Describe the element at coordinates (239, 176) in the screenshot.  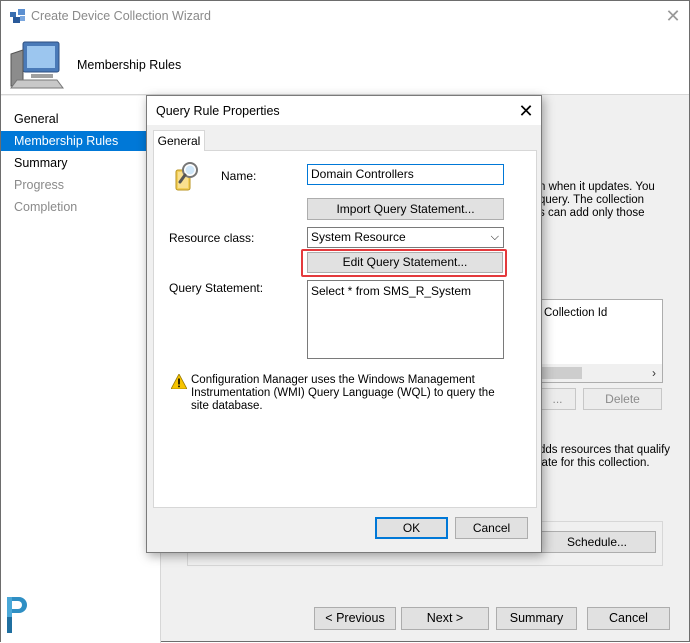
I see `name-label: Name:` at that location.